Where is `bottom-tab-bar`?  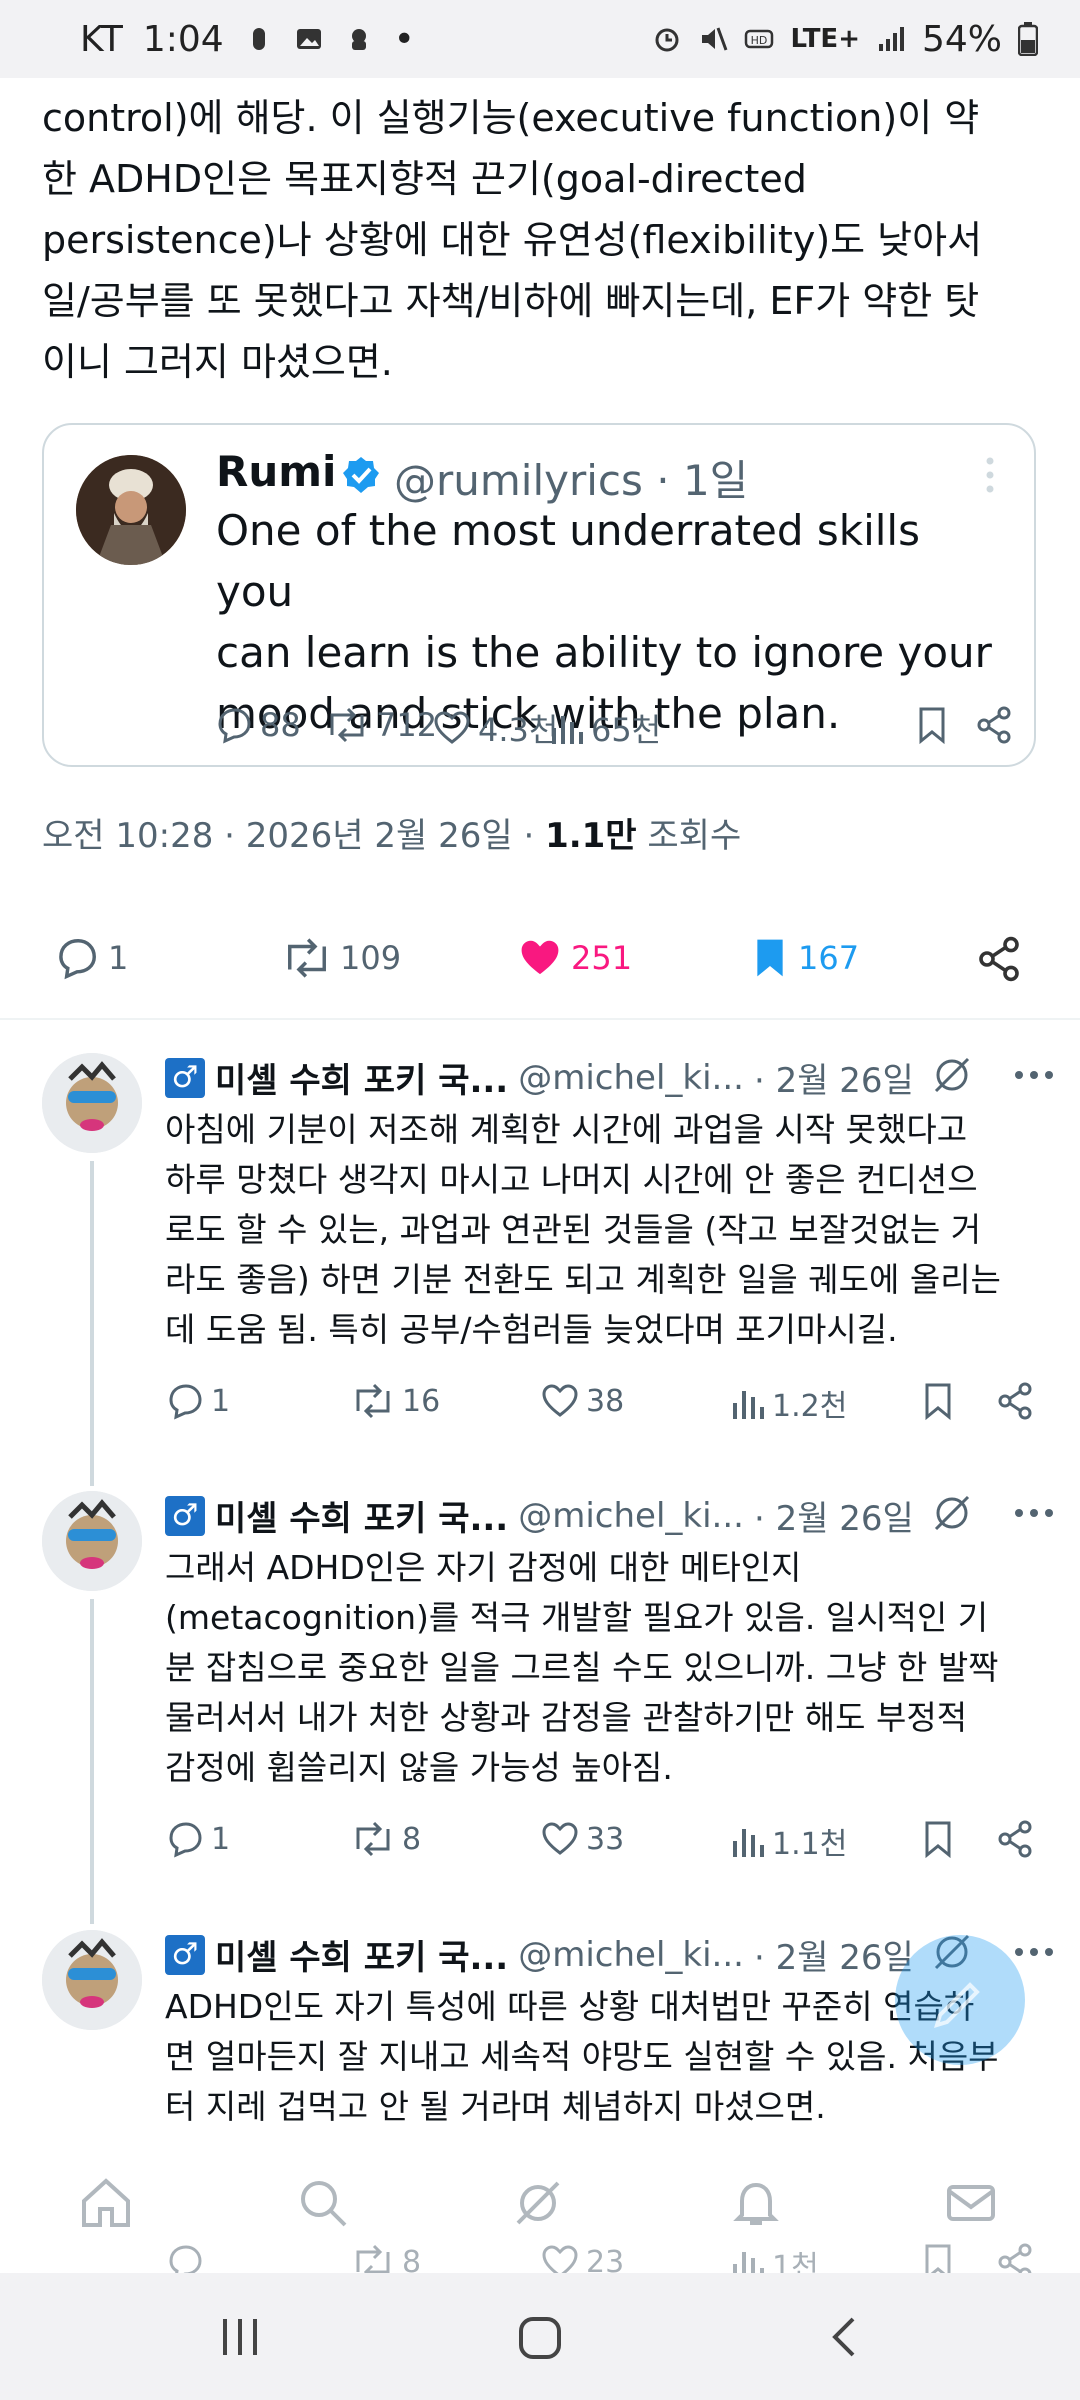
bottom-tab-bar is located at coordinates (540, 2195).